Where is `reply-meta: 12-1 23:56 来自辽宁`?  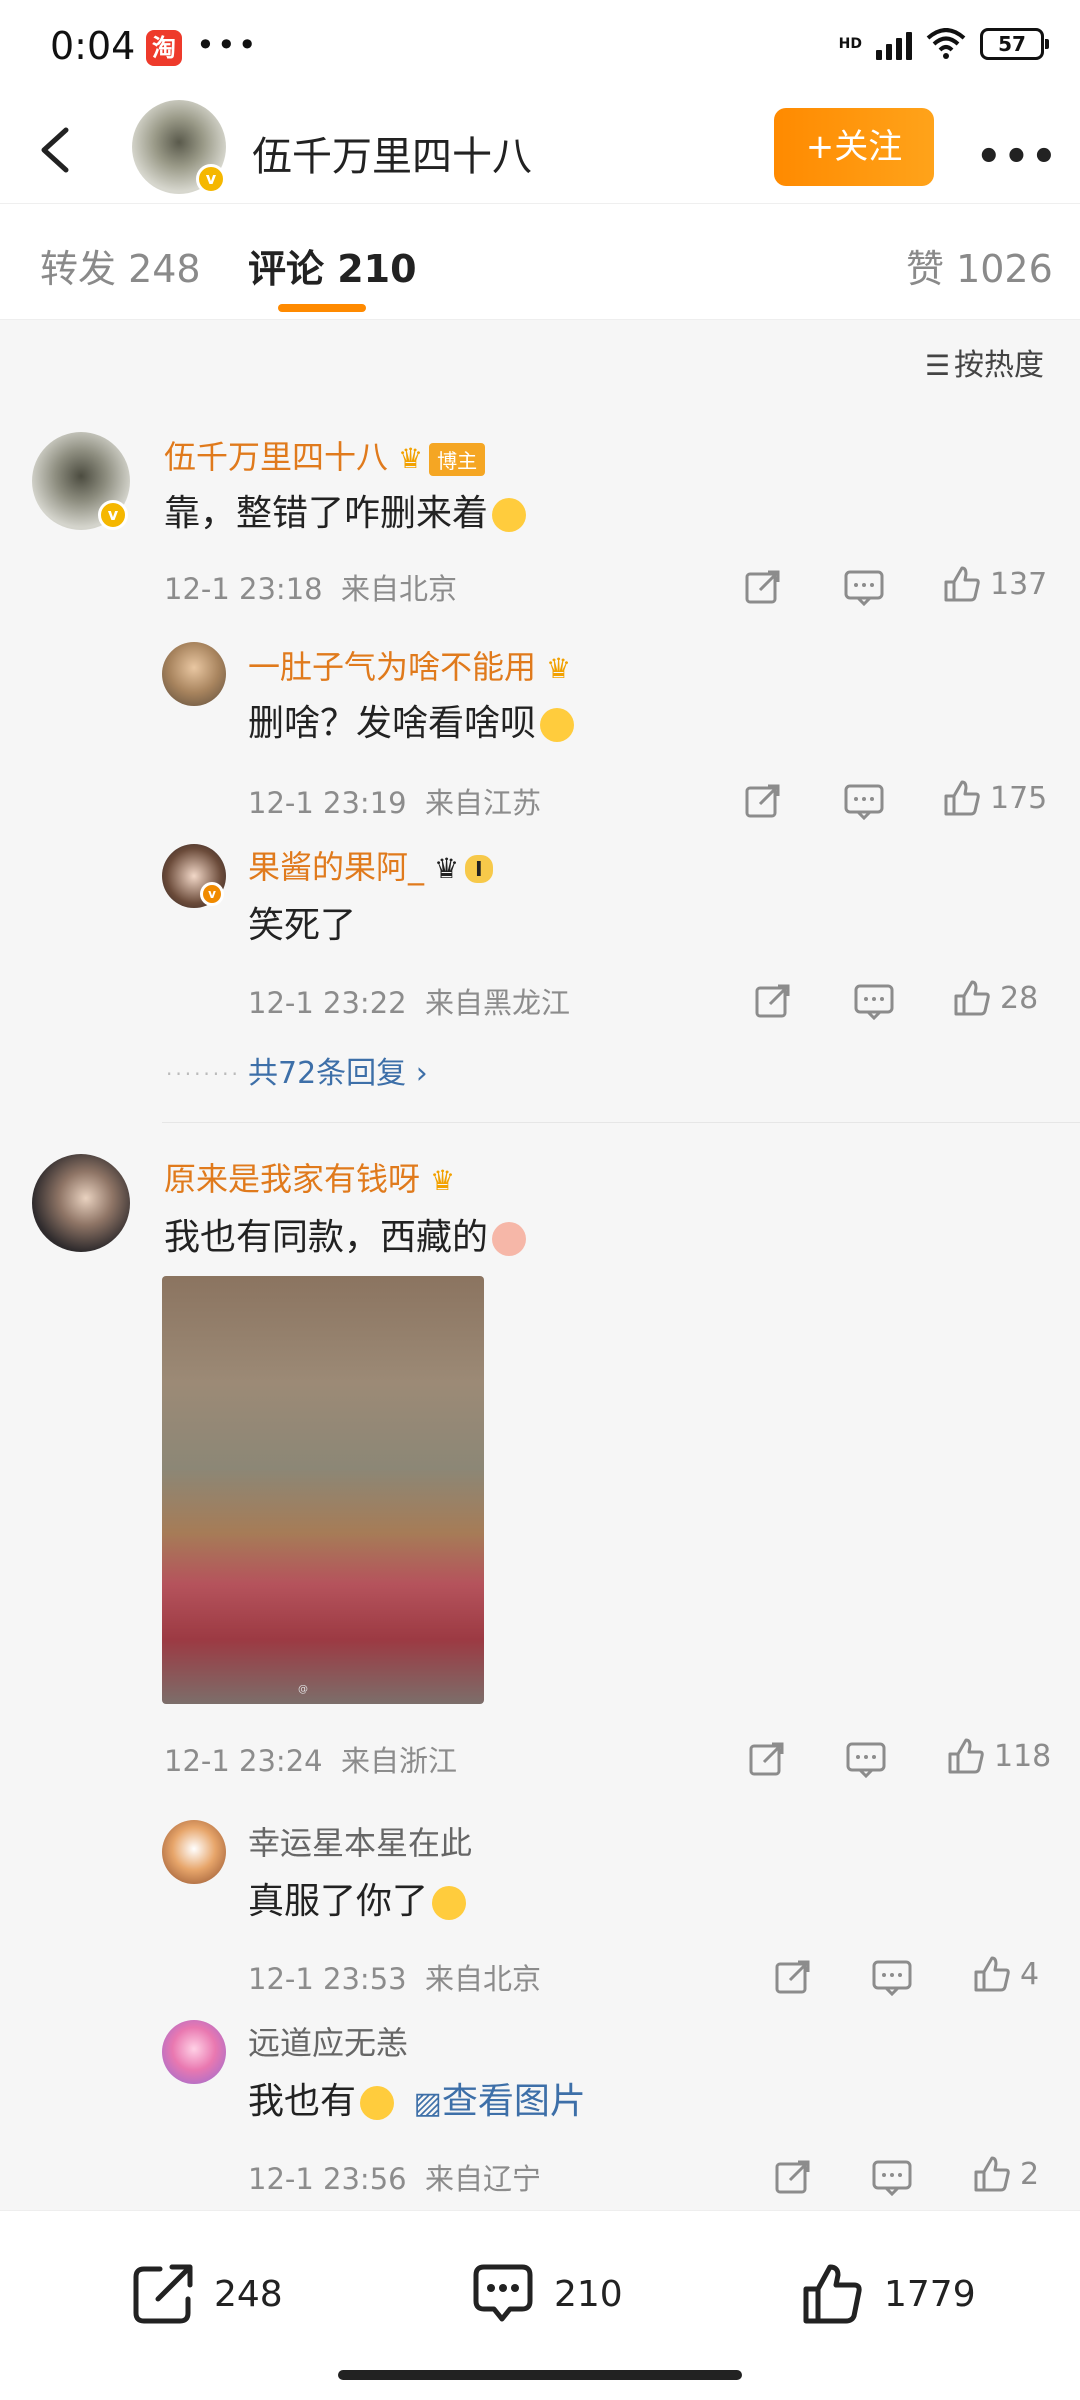
reply-meta: 12-1 23:56 来自辽宁 is located at coordinates (394, 2177).